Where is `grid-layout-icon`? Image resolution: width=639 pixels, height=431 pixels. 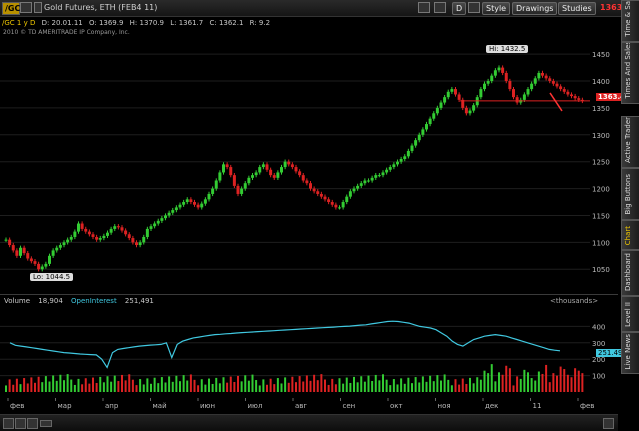 grid-layout-icon is located at coordinates (424, 7).